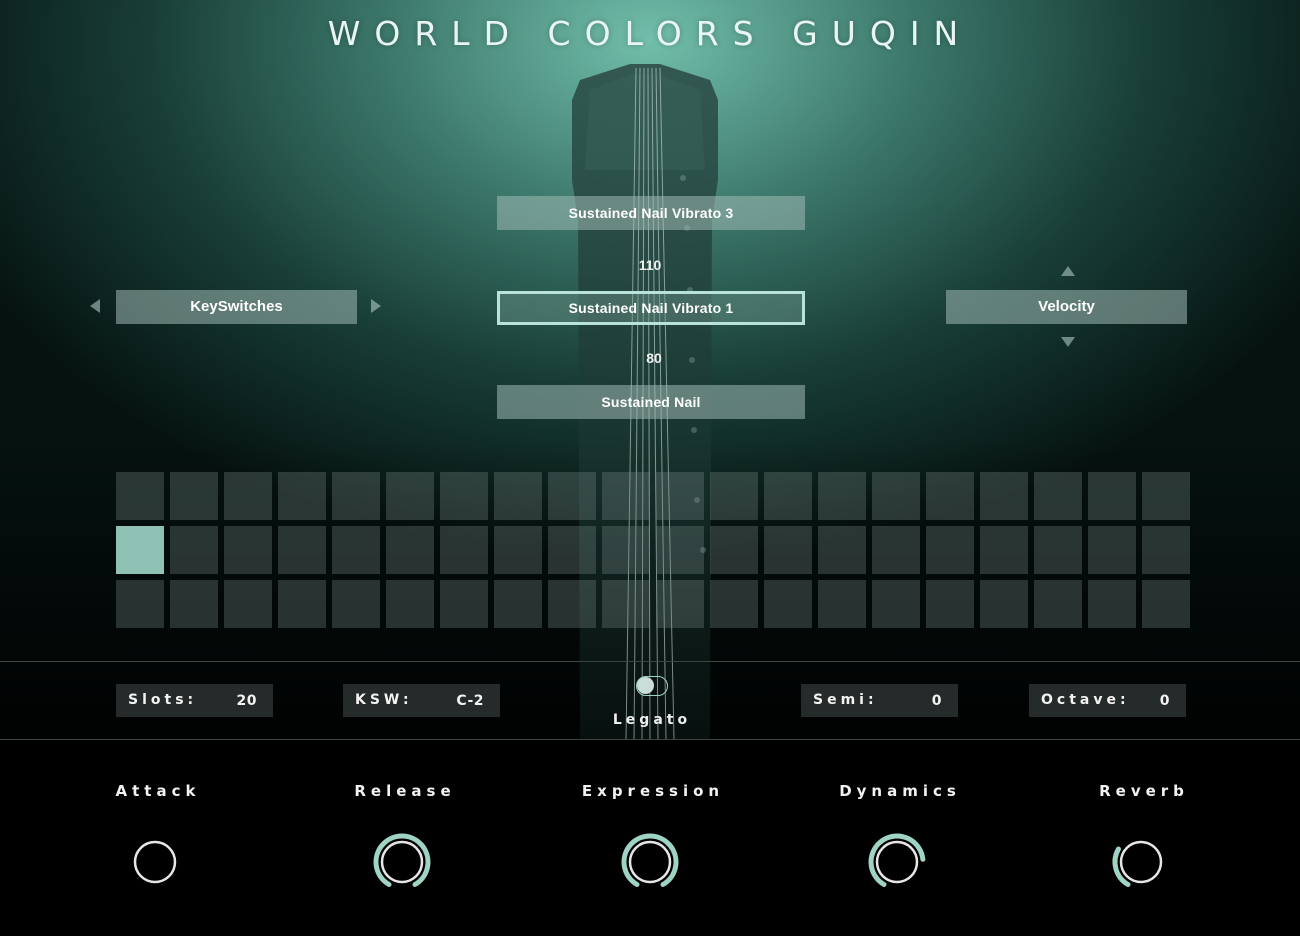  What do you see at coordinates (845, 700) in the screenshot?
I see `semi-label: Semi:` at bounding box center [845, 700].